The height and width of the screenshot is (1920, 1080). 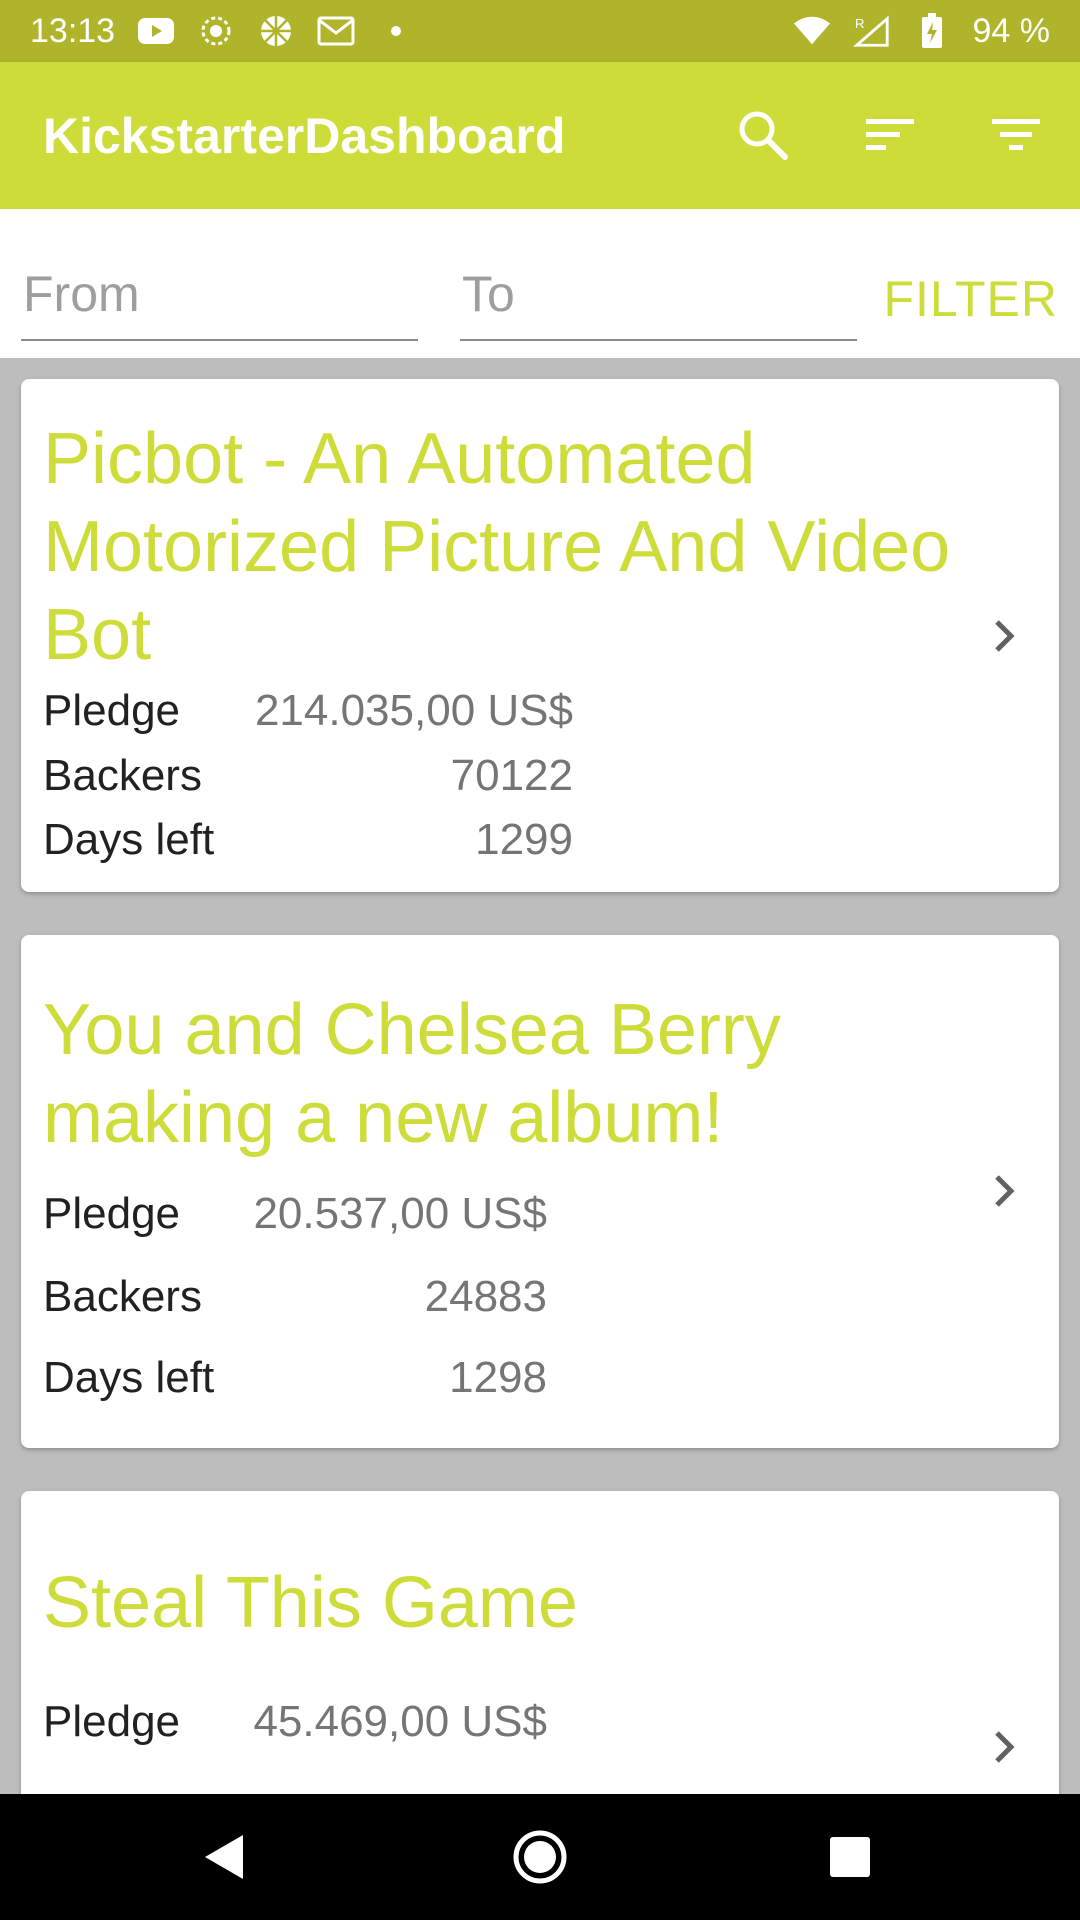 I want to click on home-icon, so click(x=540, y=1857).